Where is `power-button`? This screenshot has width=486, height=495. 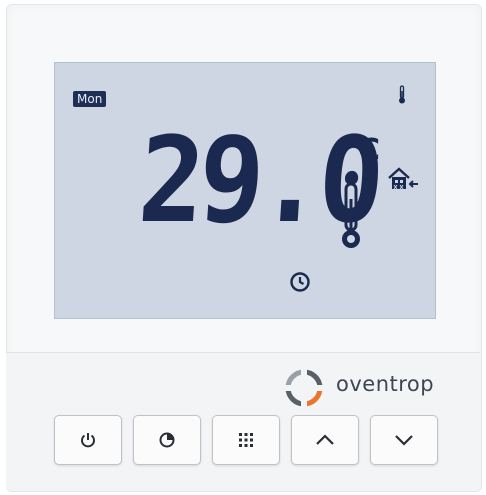
power-button is located at coordinates (88, 440).